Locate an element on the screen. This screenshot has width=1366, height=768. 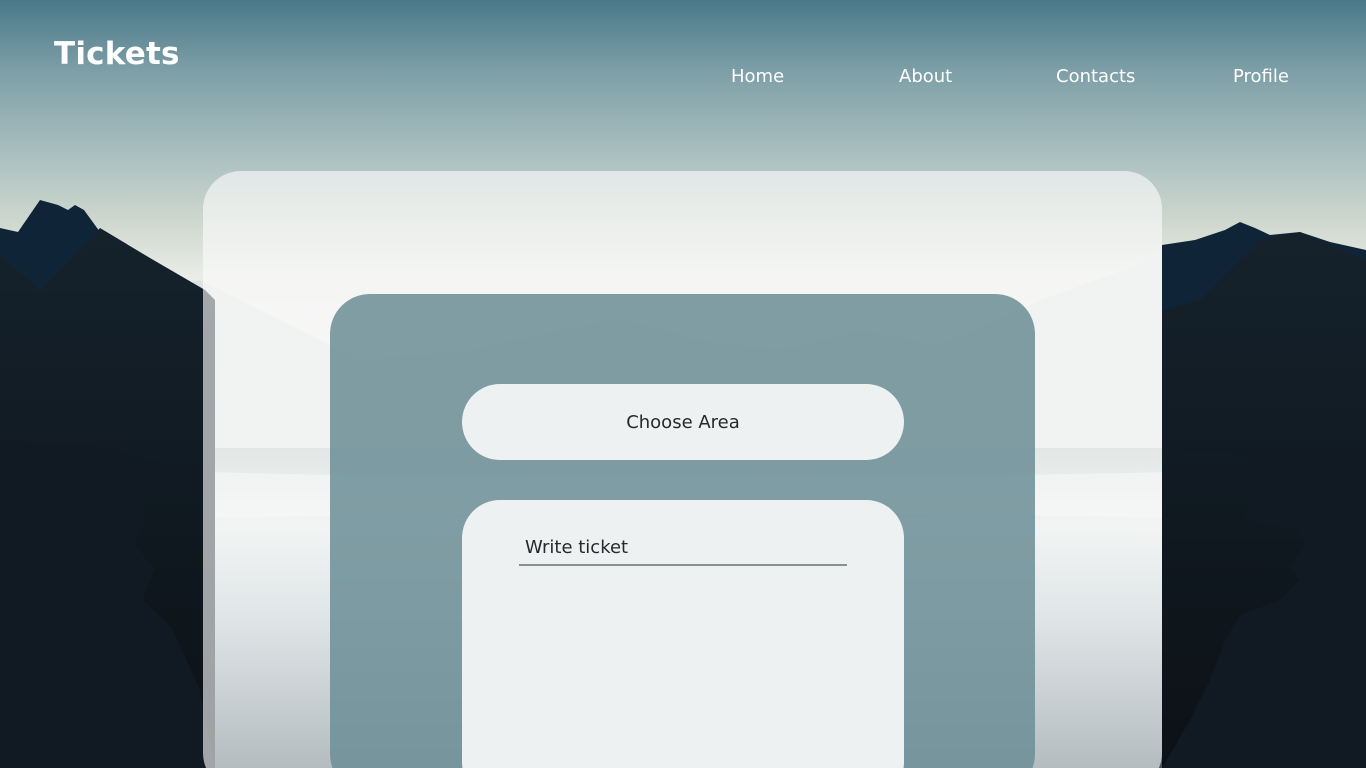
nav-link-contacts: Contacts is located at coordinates (1095, 76).